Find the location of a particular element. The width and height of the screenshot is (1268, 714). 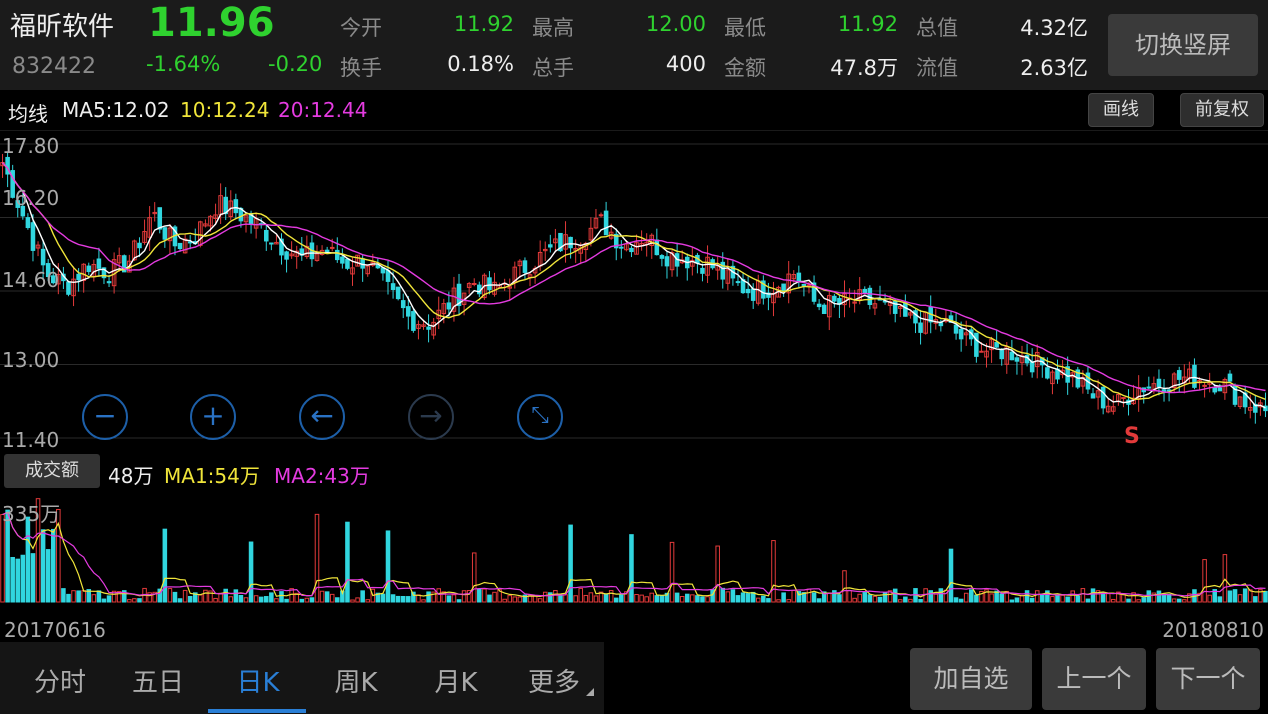

tab-five-day: 五日 is located at coordinates (158, 680).